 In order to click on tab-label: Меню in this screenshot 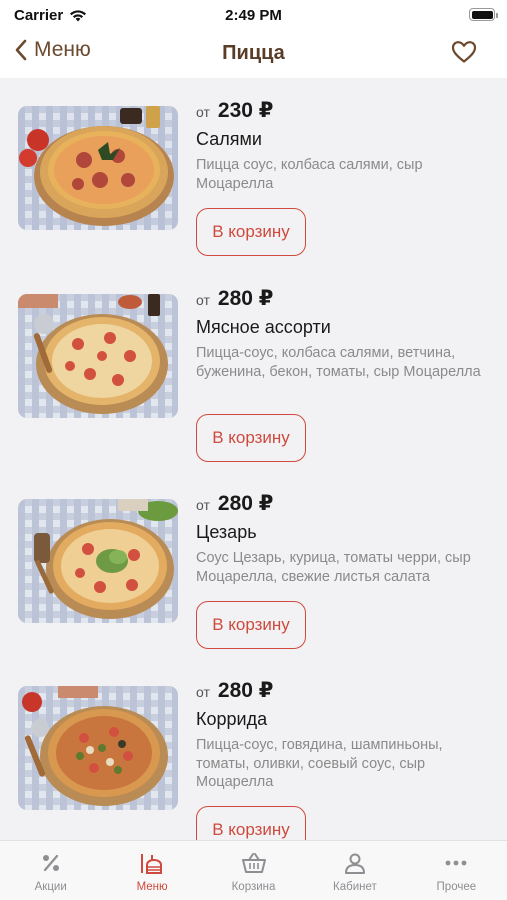, I will do `click(152, 887)`.